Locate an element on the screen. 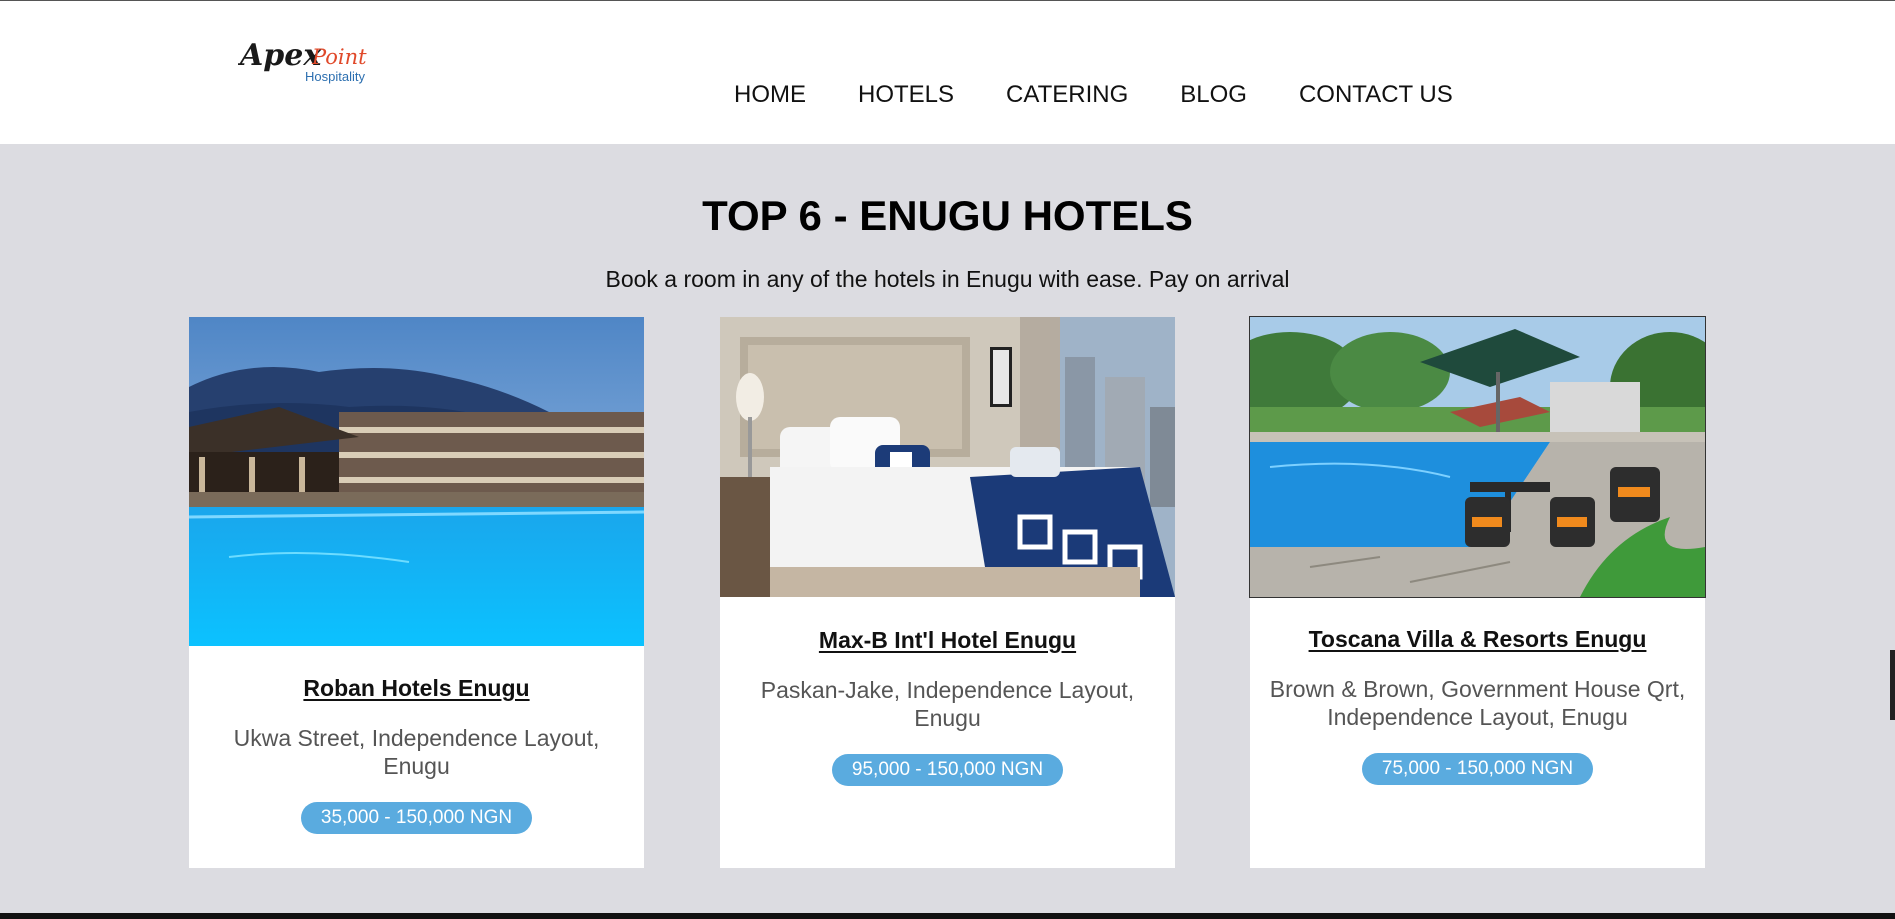 This screenshot has width=1895, height=919. nav-contact-us: CONTACT US is located at coordinates (1376, 95).